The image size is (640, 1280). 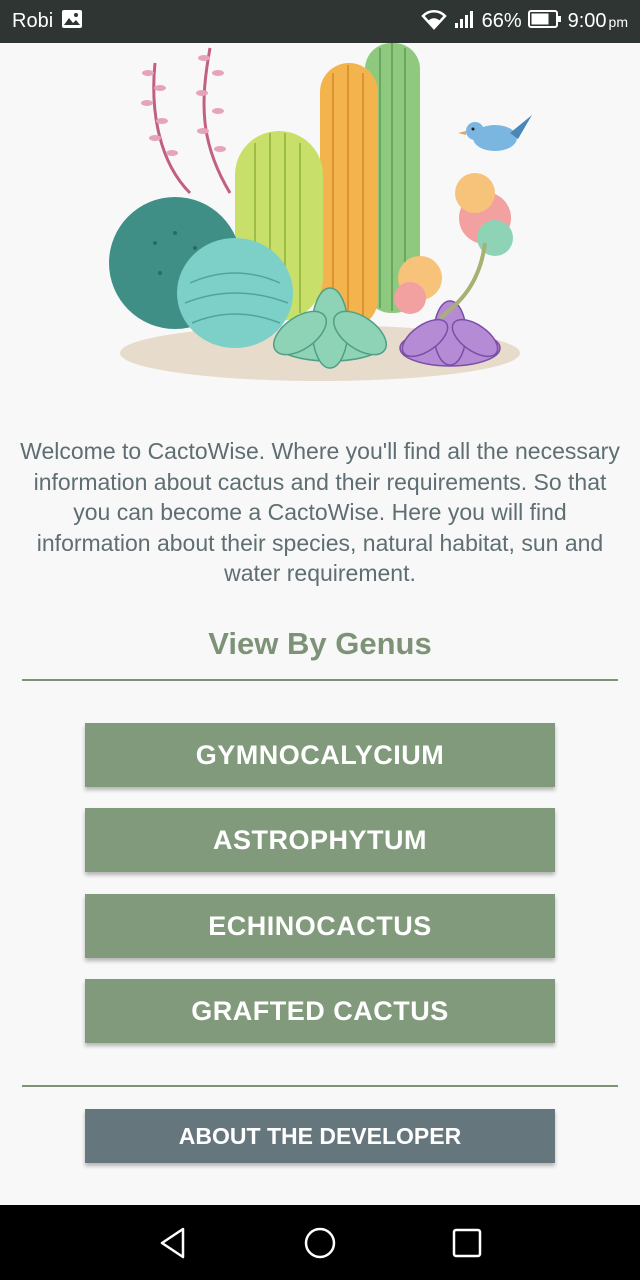 I want to click on about-developer-button: ABOUT THE DEVELOPER, so click(x=320, y=1136).